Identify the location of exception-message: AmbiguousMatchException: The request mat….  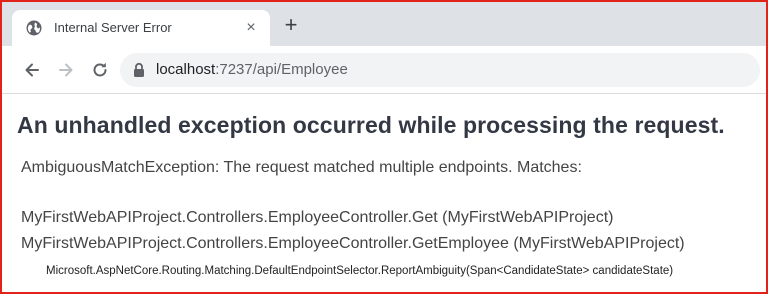
(301, 167).